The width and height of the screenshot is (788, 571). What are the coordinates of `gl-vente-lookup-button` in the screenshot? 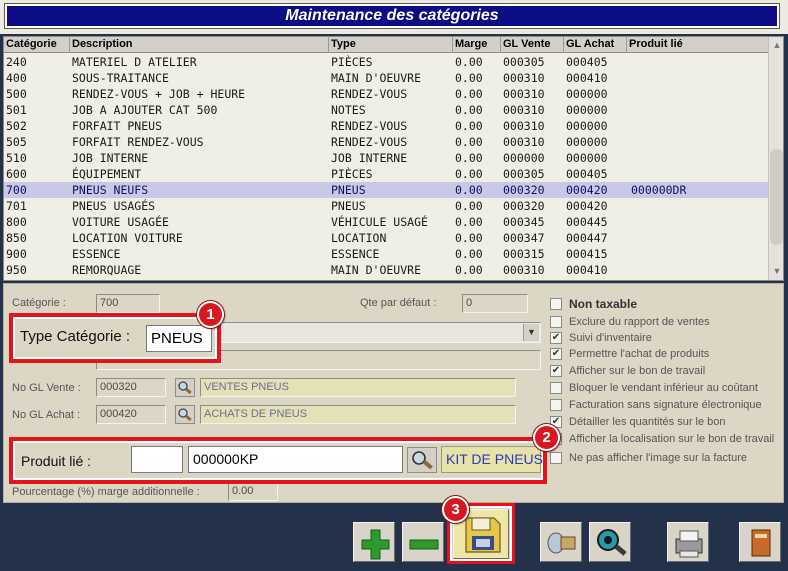 It's located at (185, 387).